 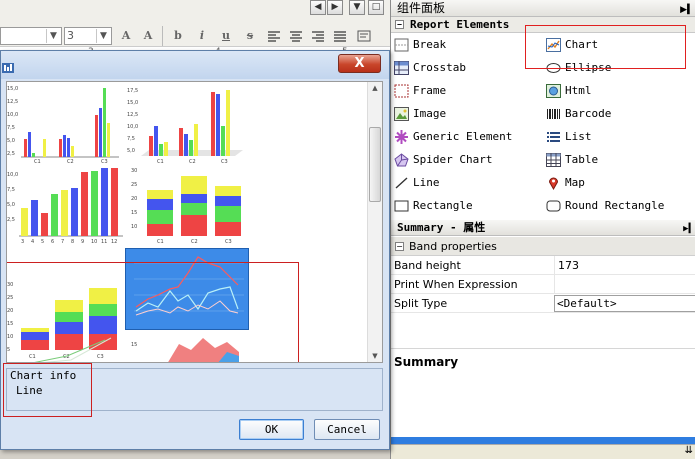 I want to click on svg-text: C2, so click(x=192, y=161).